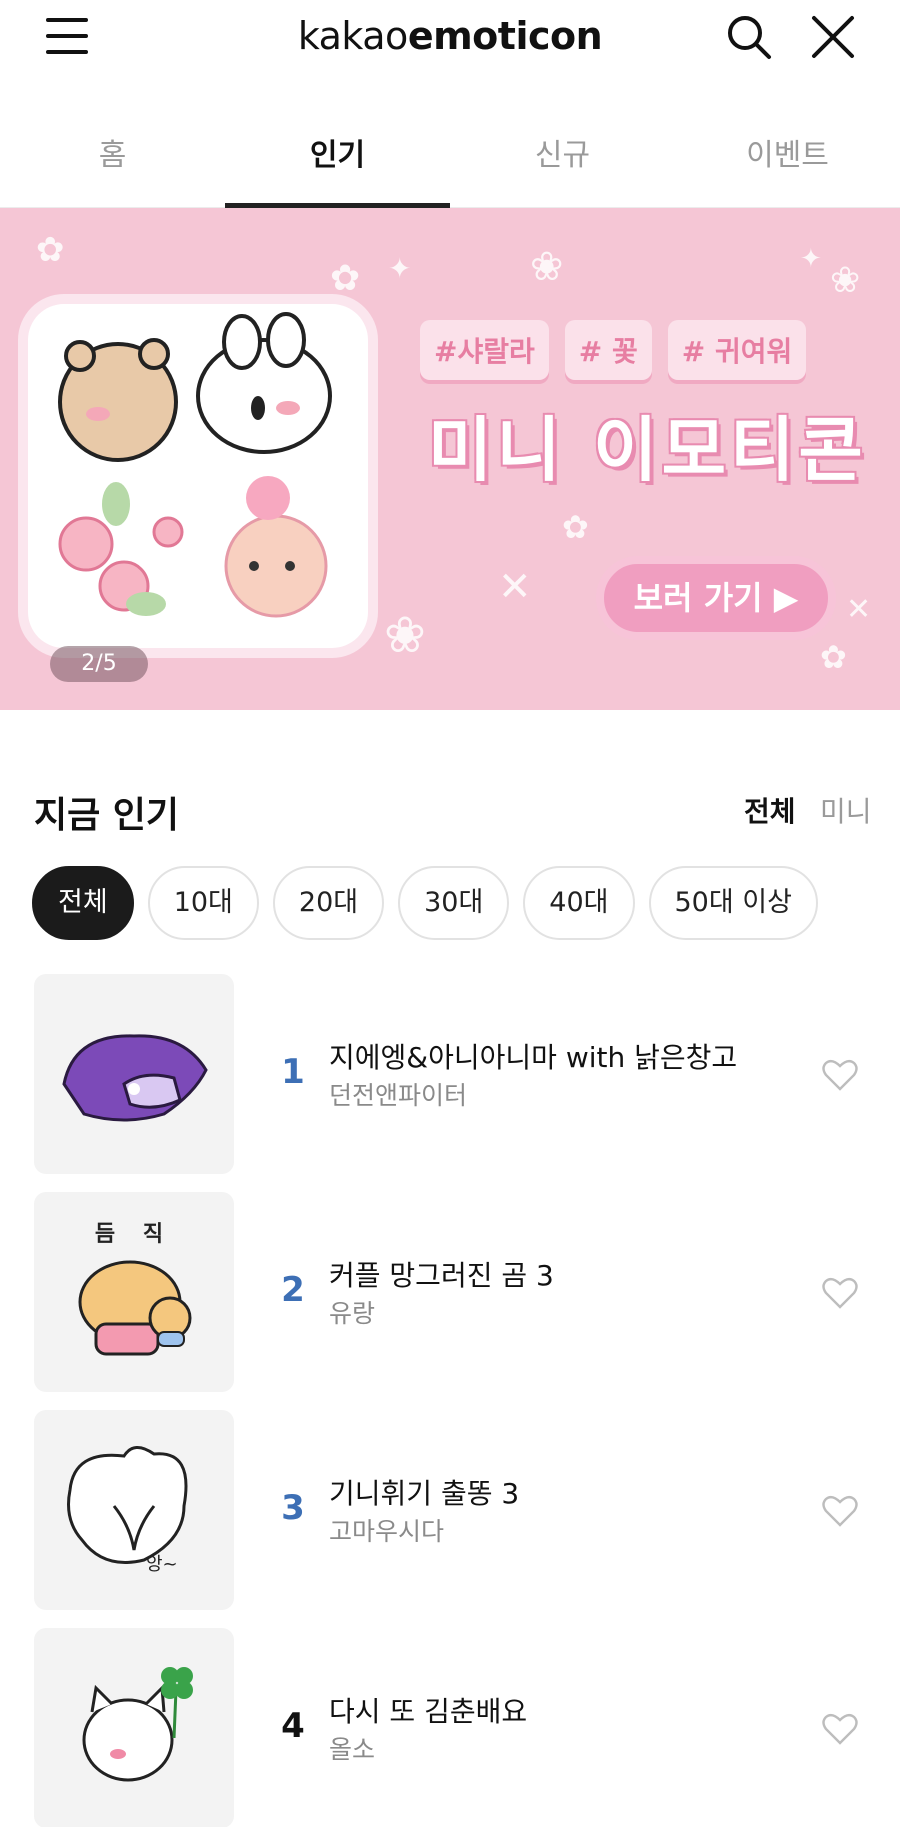 The height and width of the screenshot is (1827, 900). Describe the element at coordinates (424, 1492) in the screenshot. I see `emoticon-title: 기니휘기 출똥 3` at that location.